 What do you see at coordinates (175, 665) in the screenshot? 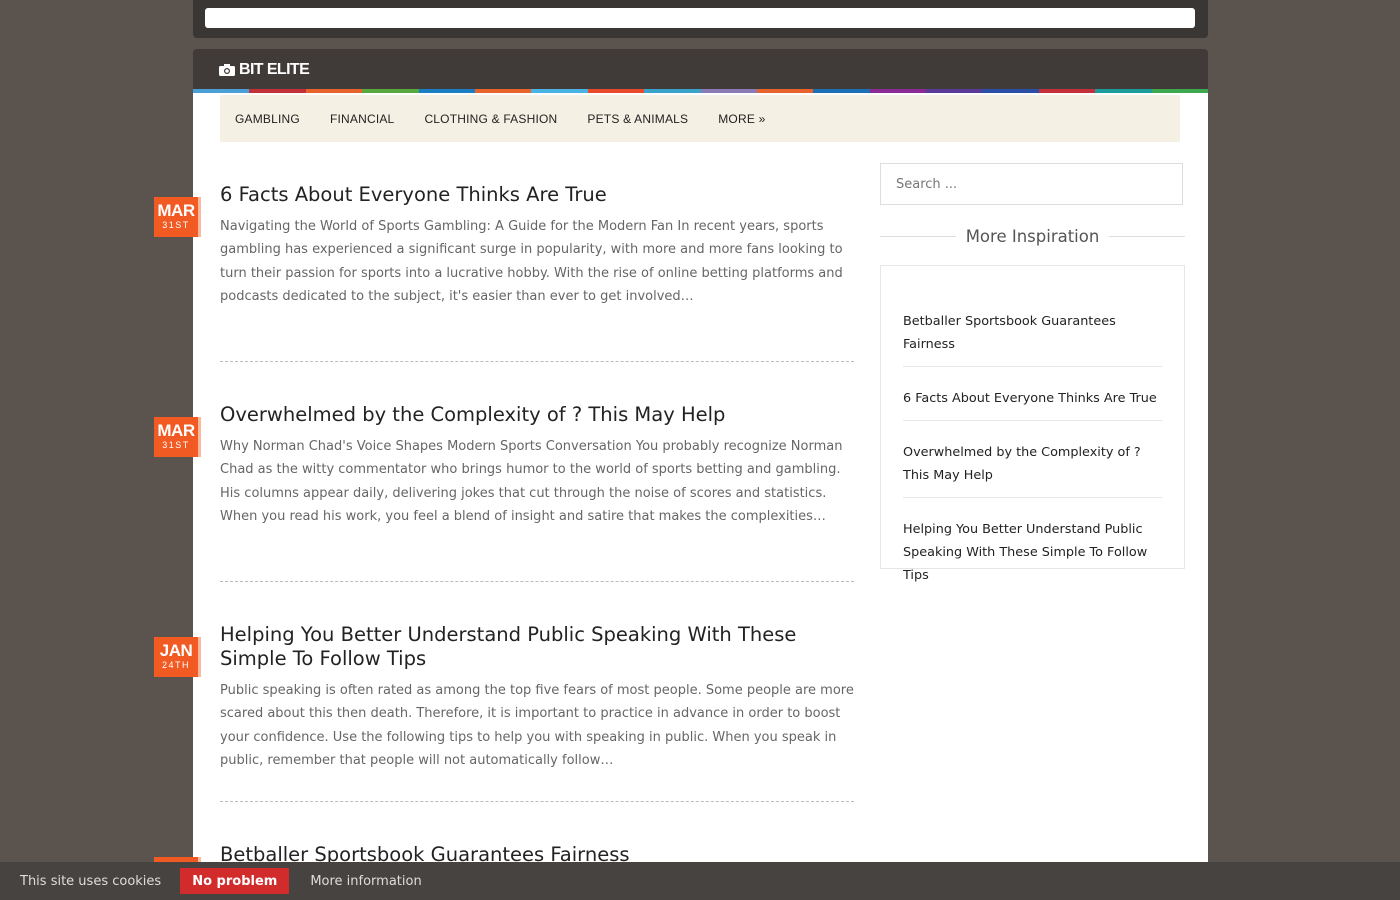
I see `date-day: 24TH` at bounding box center [175, 665].